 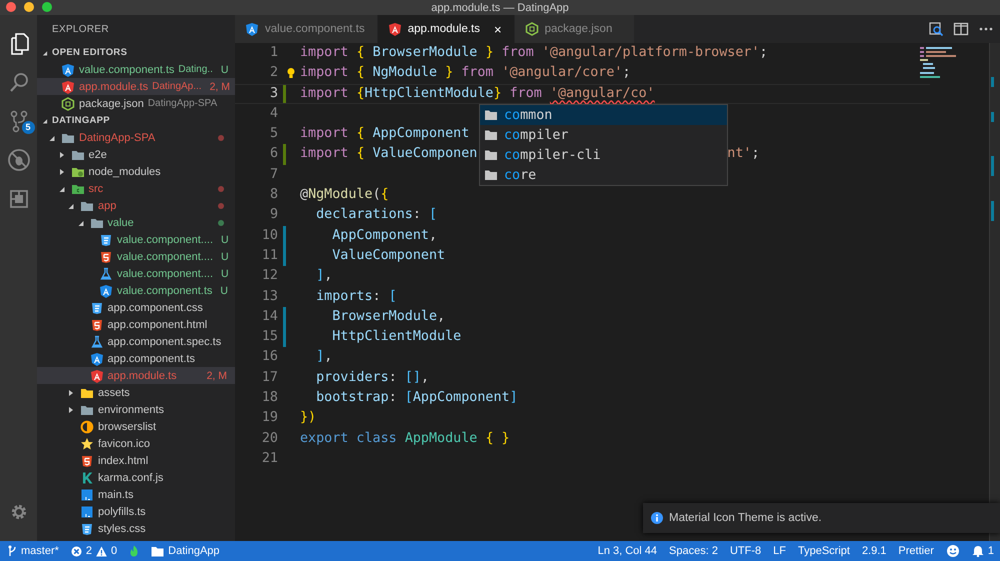 I want to click on tree-item: favicon.ico, so click(x=136, y=443).